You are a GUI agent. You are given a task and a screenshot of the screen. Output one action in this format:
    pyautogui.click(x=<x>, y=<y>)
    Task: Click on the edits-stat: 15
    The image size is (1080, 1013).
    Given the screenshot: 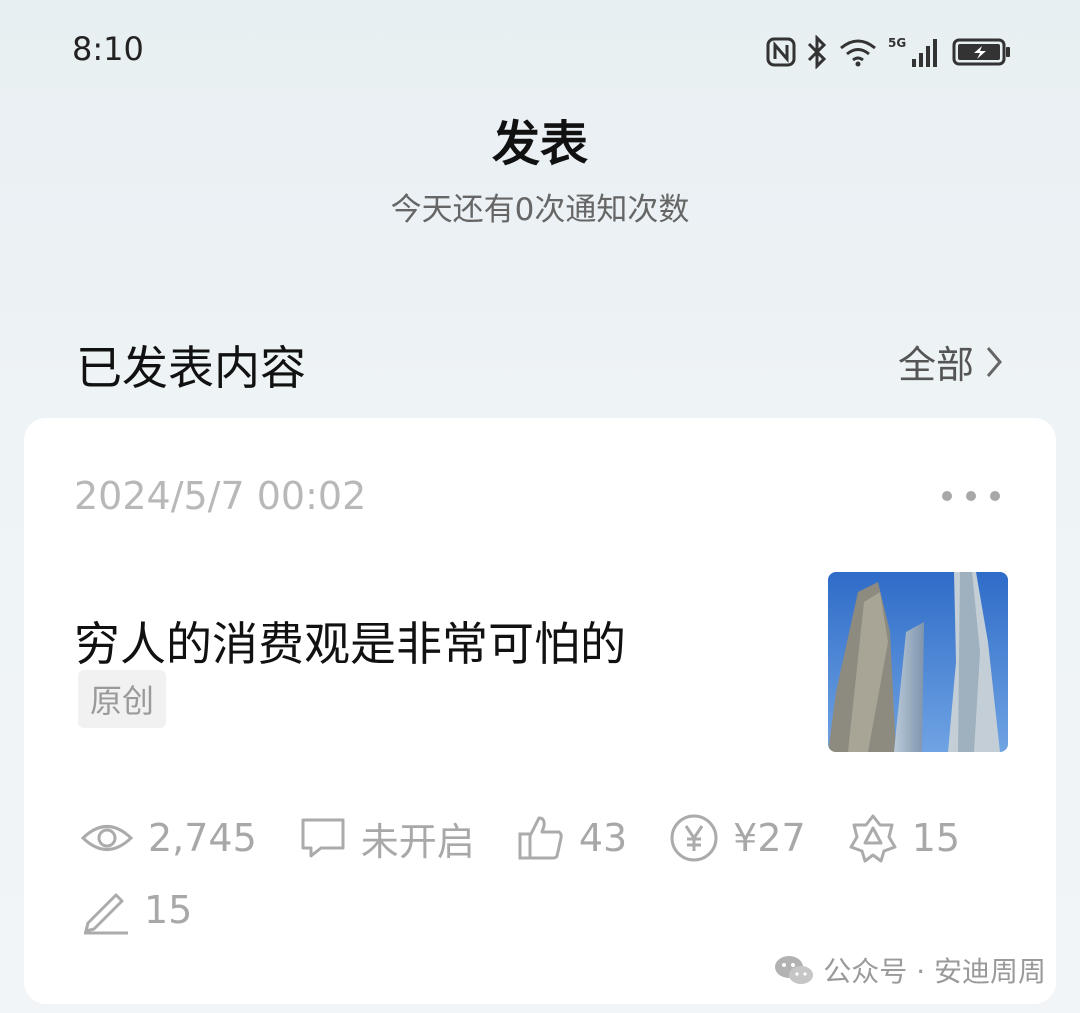 What is the action you would take?
    pyautogui.click(x=136, y=910)
    